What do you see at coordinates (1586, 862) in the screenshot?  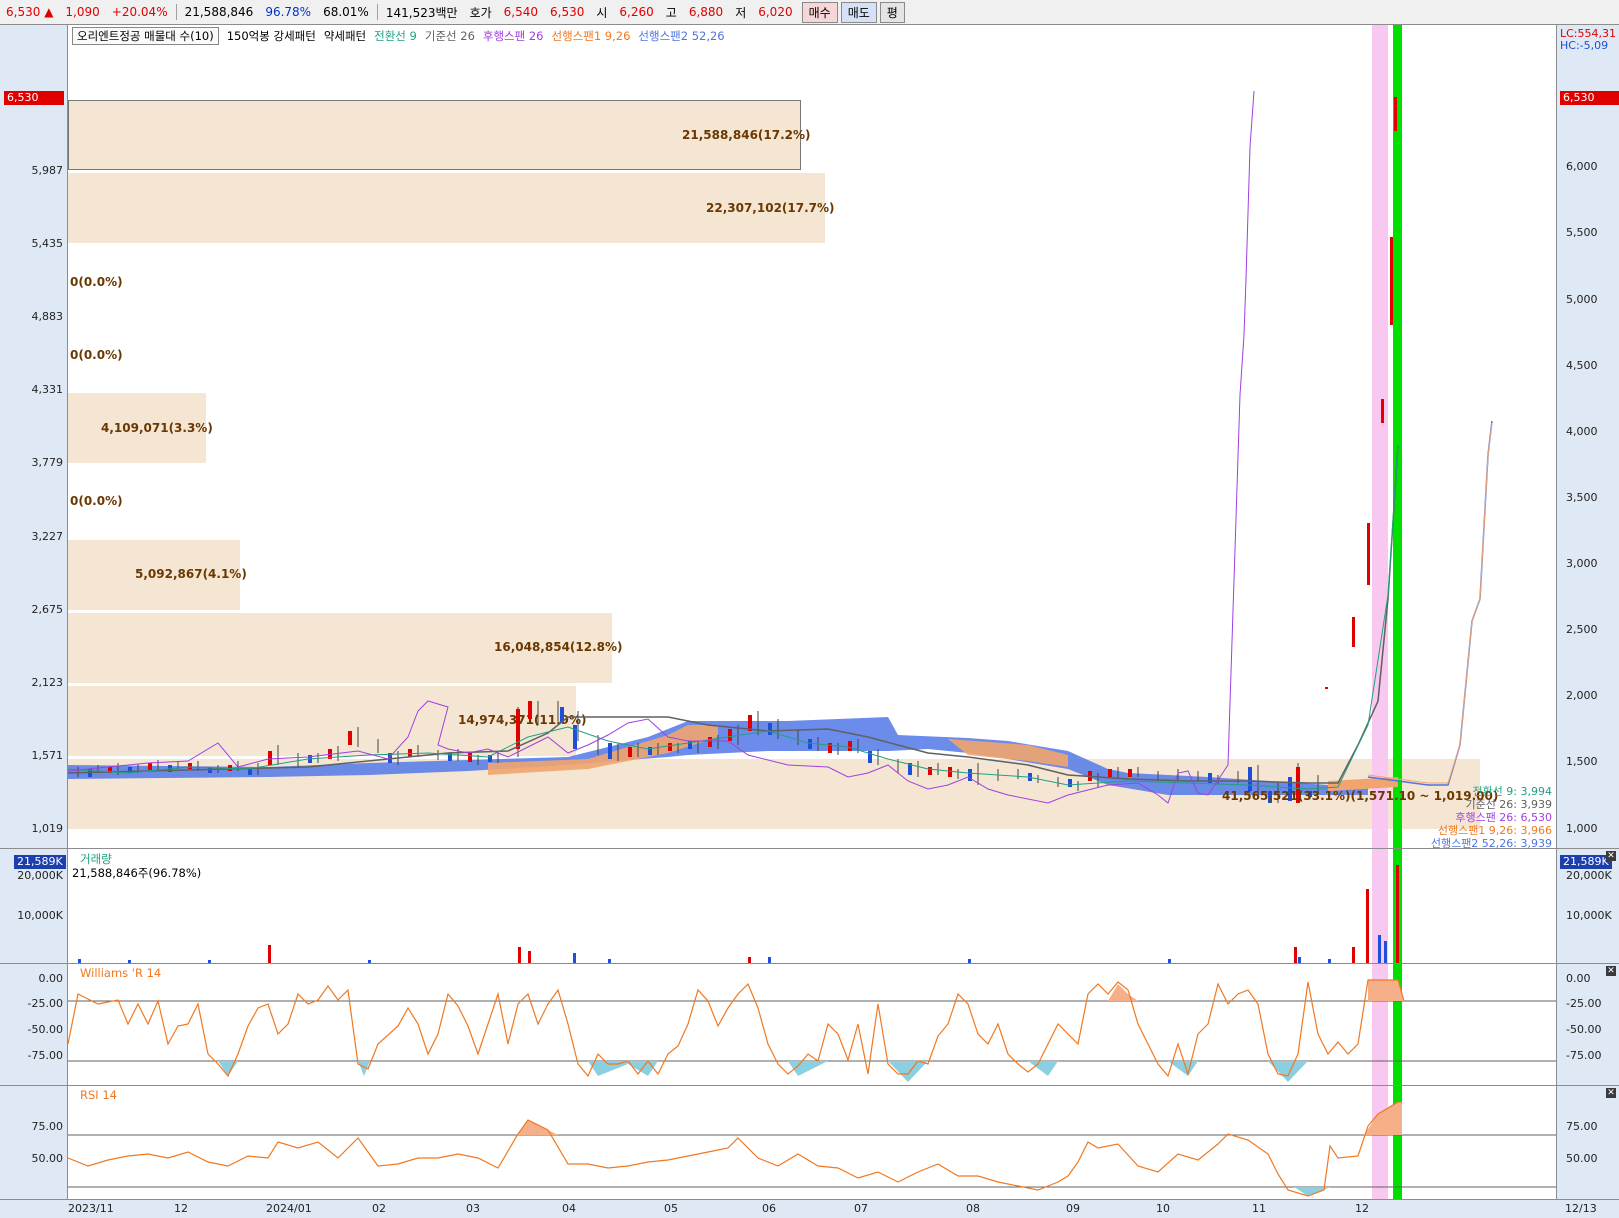 I see `volume-tag-right: 21,589K` at bounding box center [1586, 862].